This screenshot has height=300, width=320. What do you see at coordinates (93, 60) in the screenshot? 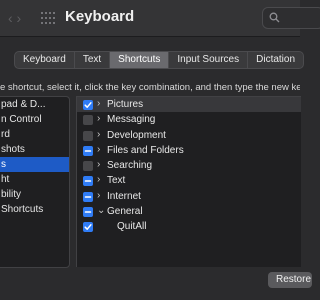
I see `tab-text: Text` at bounding box center [93, 60].